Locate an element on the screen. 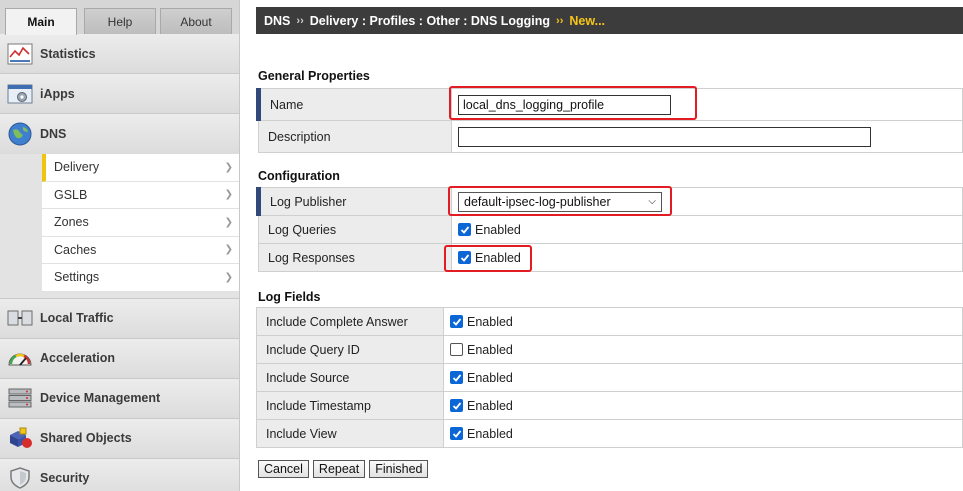 This screenshot has width=963, height=491. log-field-row: Include Query ID Enabled is located at coordinates (609, 349).